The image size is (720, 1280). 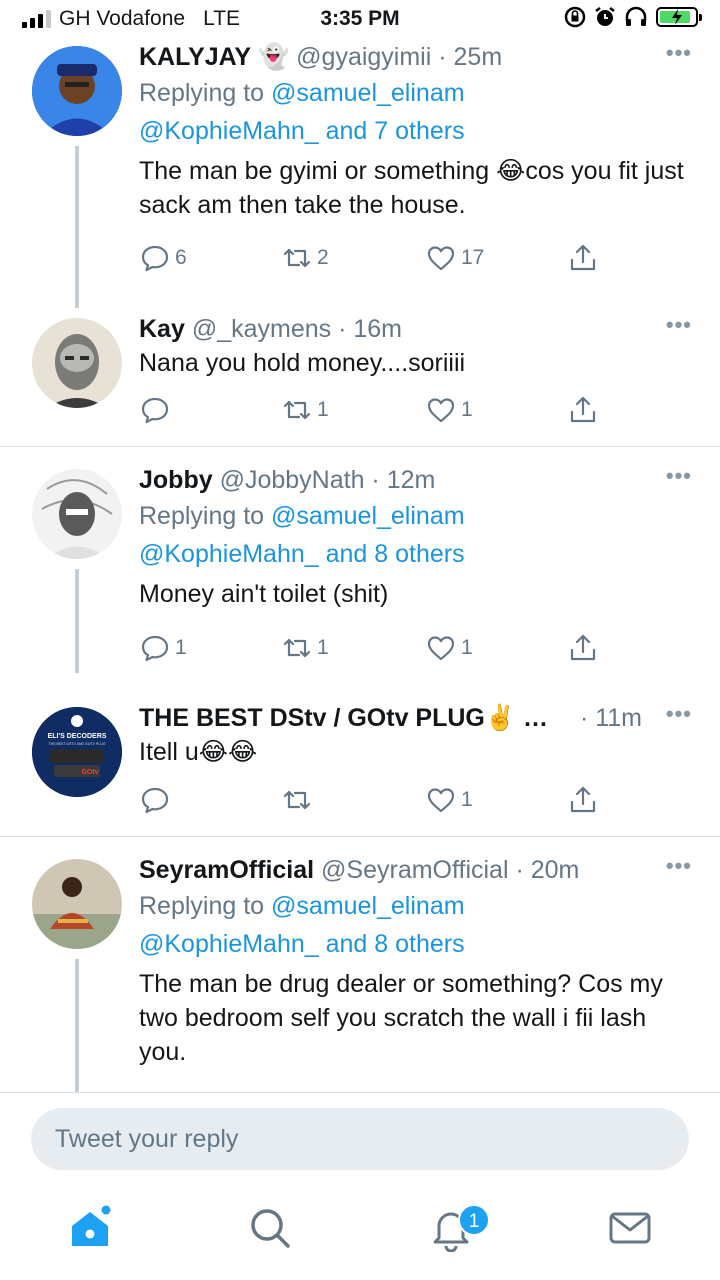 I want to click on display-name: Kay, so click(x=162, y=329).